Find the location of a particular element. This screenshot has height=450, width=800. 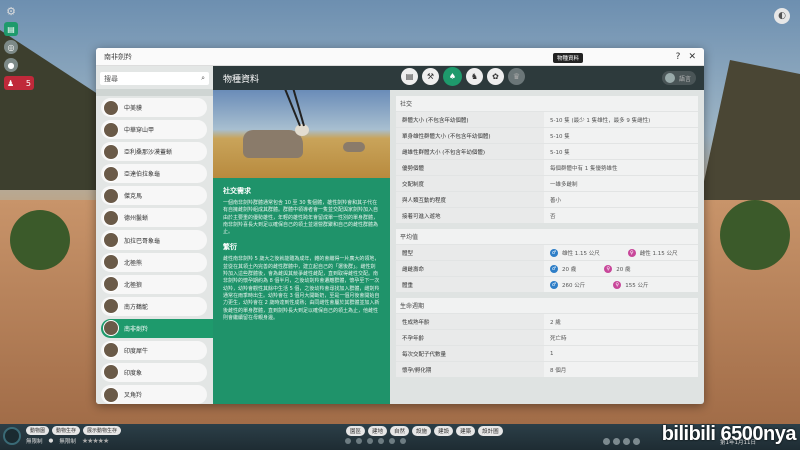

stat-value: 5-10 隻 is located at coordinates (560, 136).